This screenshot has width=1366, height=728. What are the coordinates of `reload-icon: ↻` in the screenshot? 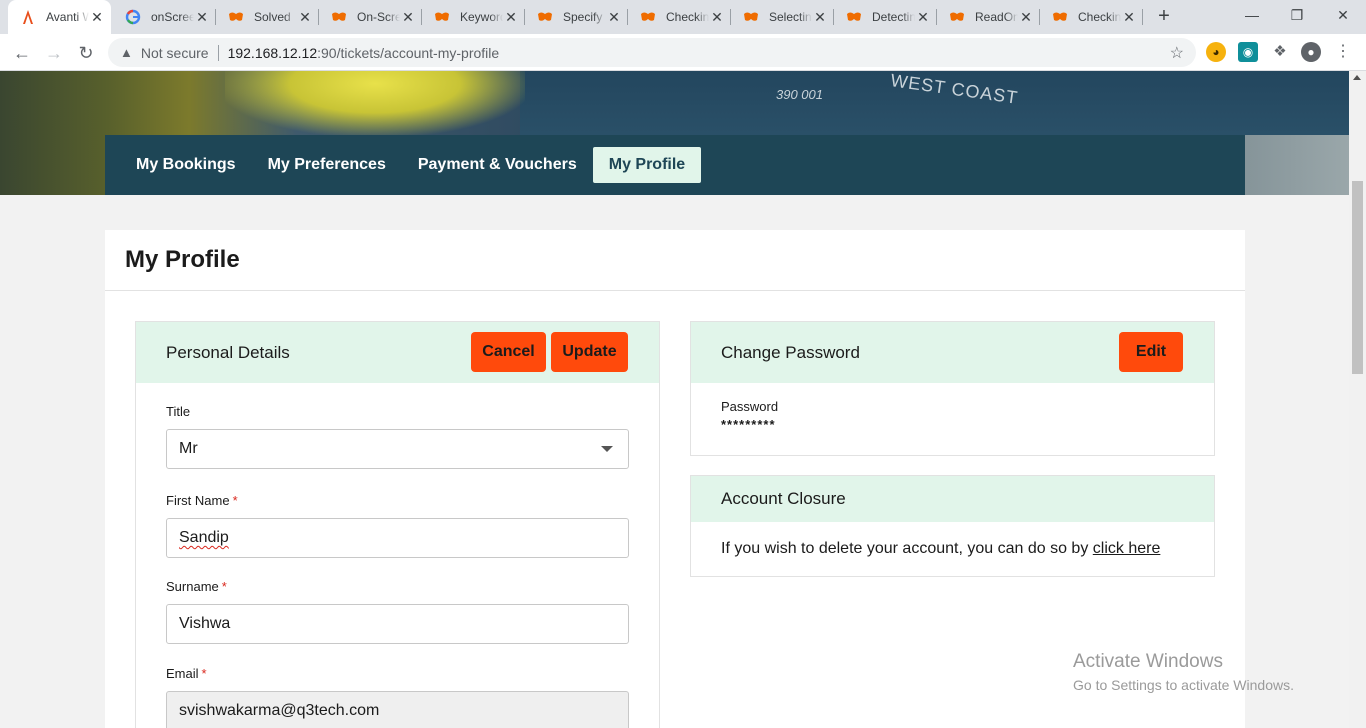 It's located at (86, 53).